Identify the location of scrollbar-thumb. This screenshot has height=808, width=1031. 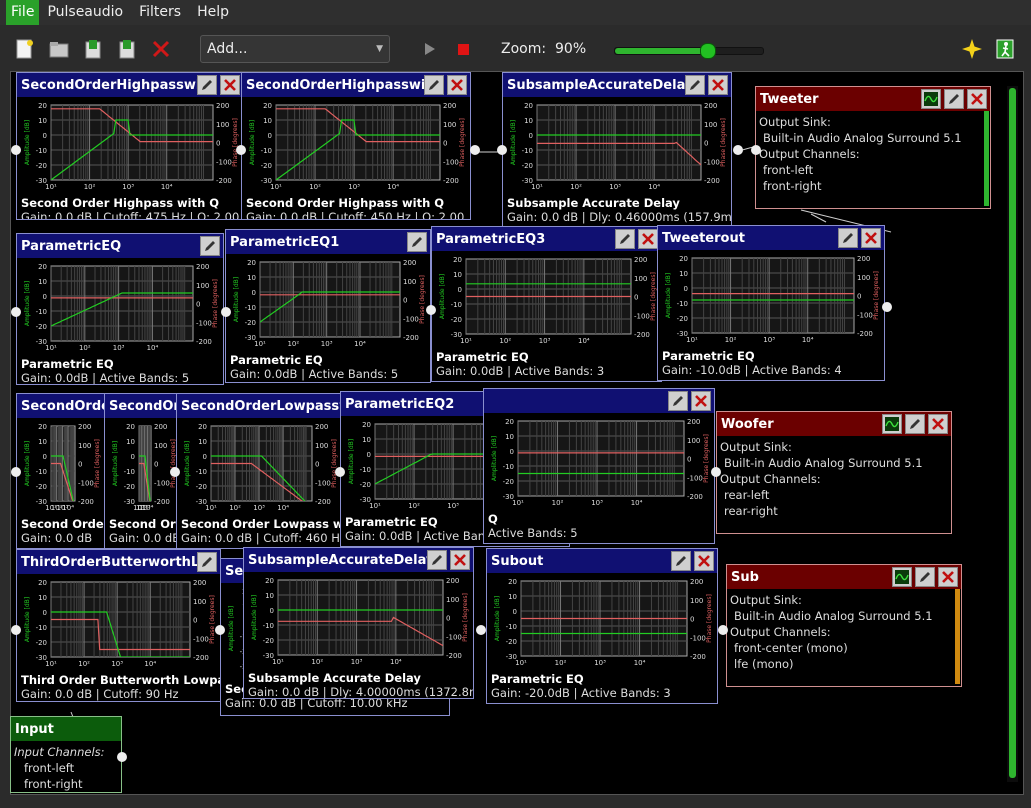
(1012, 433).